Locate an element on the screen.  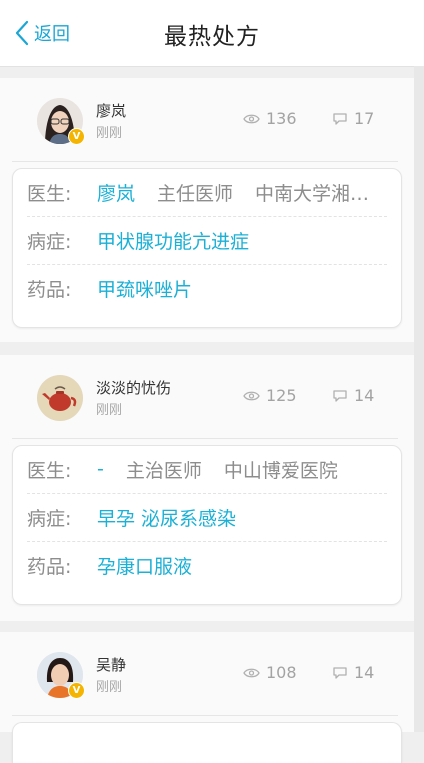
doctor-title: 主治医师 is located at coordinates (163, 470).